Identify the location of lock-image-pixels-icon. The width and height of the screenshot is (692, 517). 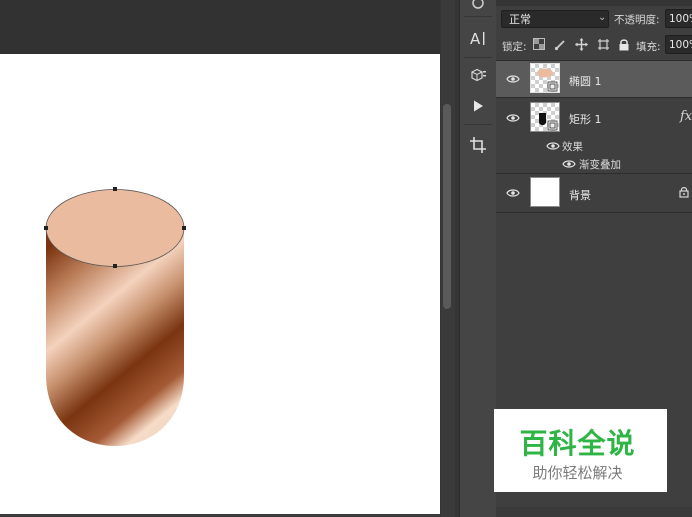
(560, 45).